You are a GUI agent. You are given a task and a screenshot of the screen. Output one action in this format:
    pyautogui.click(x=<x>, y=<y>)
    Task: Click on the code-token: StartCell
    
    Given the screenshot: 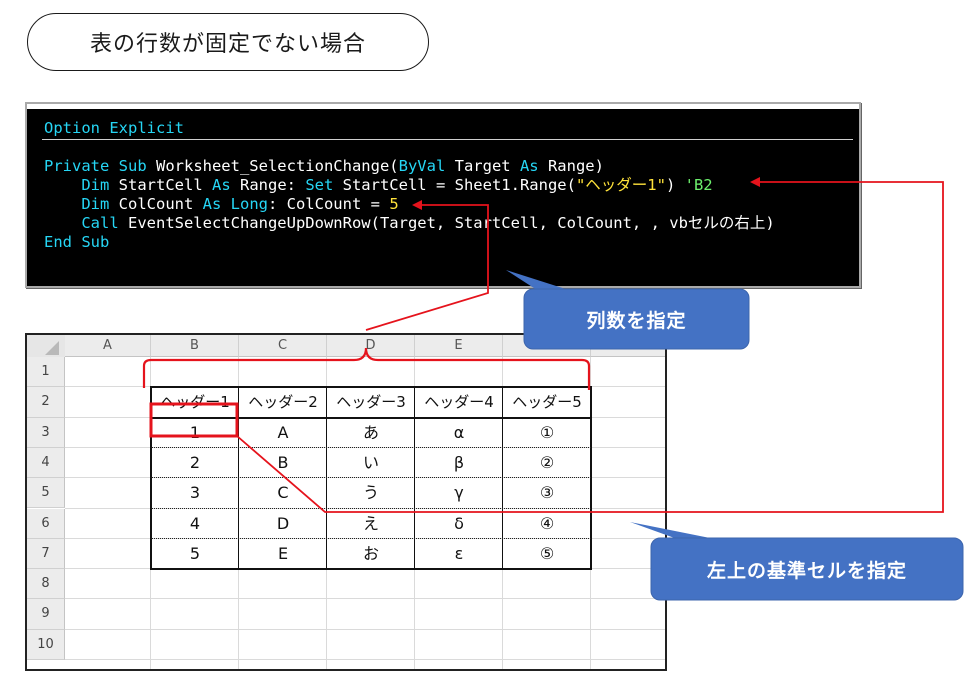 What is the action you would take?
    pyautogui.click(x=160, y=185)
    